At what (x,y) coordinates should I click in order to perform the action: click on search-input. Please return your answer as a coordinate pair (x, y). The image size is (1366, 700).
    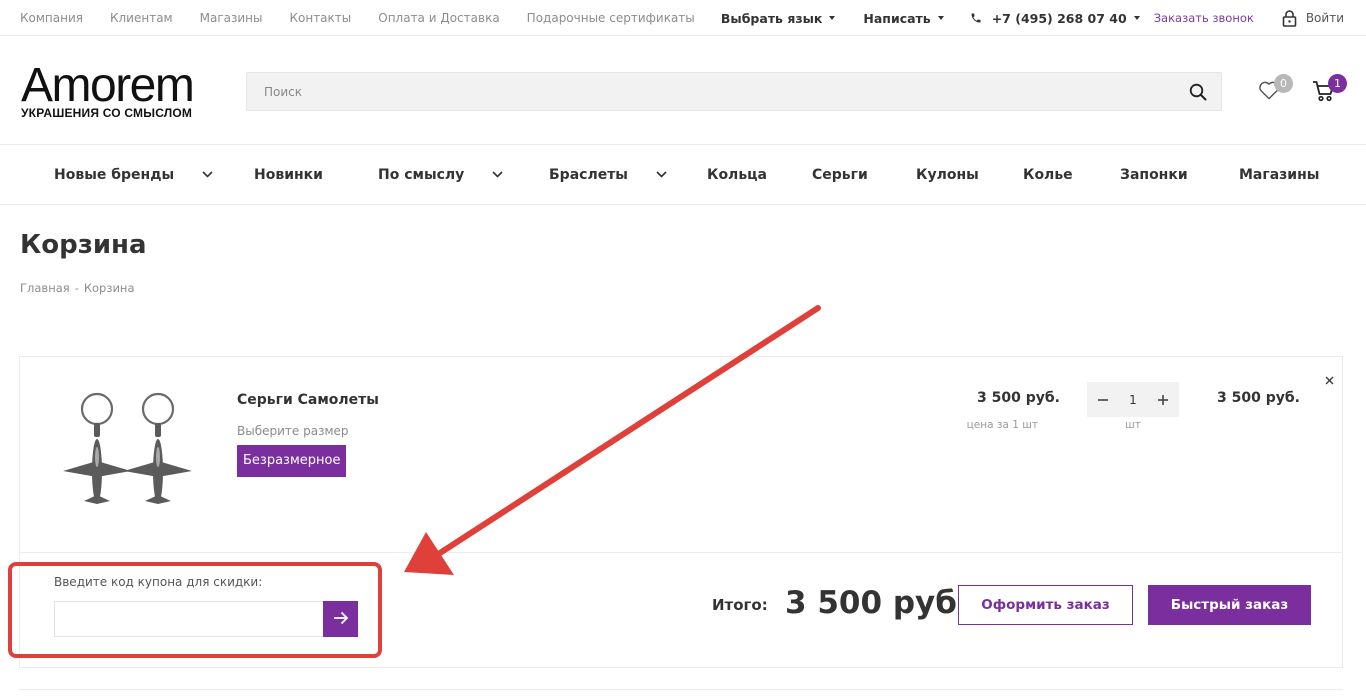
    Looking at the image, I should click on (697, 91).